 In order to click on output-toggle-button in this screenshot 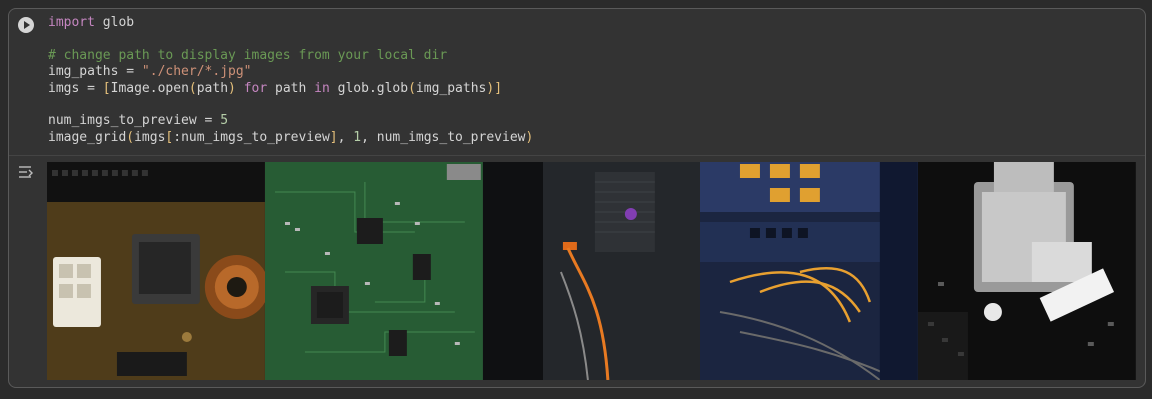, I will do `click(26, 172)`.